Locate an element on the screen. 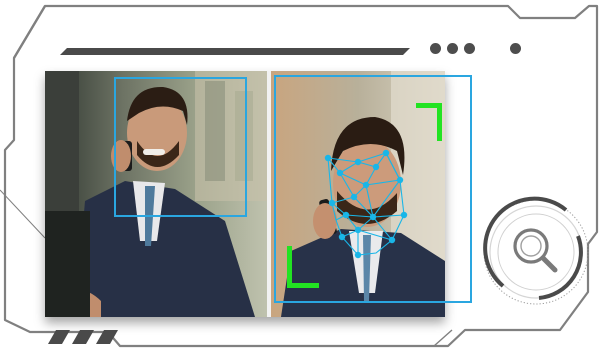 The width and height of the screenshot is (601, 351). scanner-dial is located at coordinates (536, 252).